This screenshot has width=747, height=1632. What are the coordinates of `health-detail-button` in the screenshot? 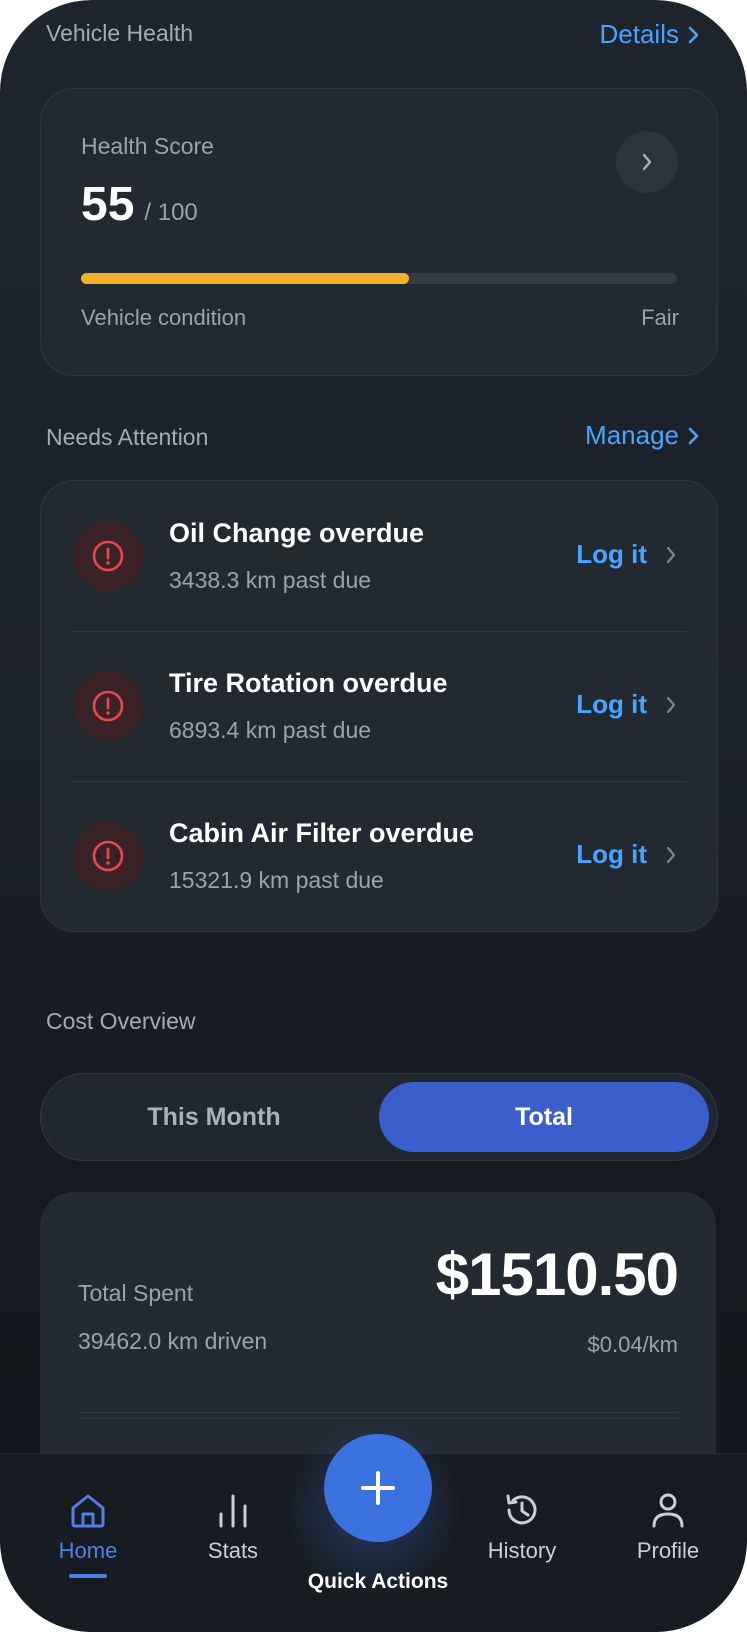 It's located at (647, 162).